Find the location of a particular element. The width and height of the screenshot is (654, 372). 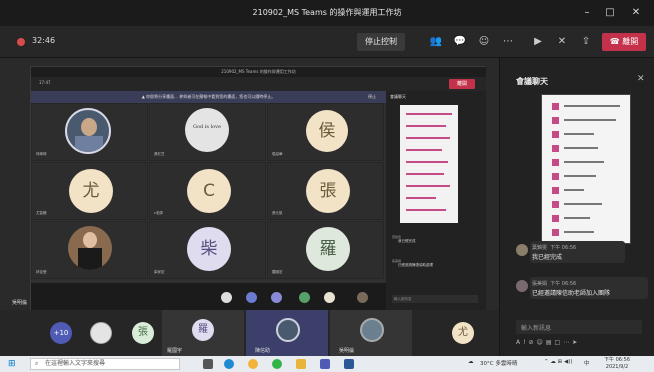

weather-text: 30°C 多雲時晴 is located at coordinates (498, 363).